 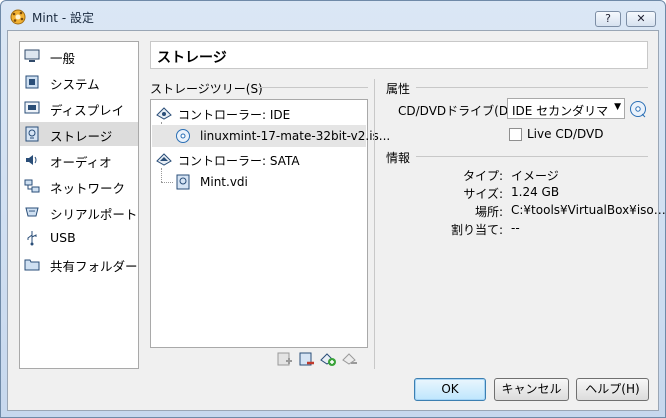 I want to click on tree-controller-label: コントローラー: IDE, so click(x=234, y=115).